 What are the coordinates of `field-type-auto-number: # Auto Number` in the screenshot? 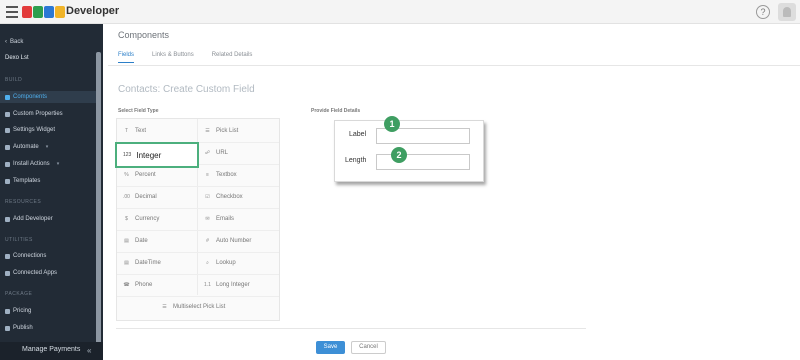 It's located at (227, 241).